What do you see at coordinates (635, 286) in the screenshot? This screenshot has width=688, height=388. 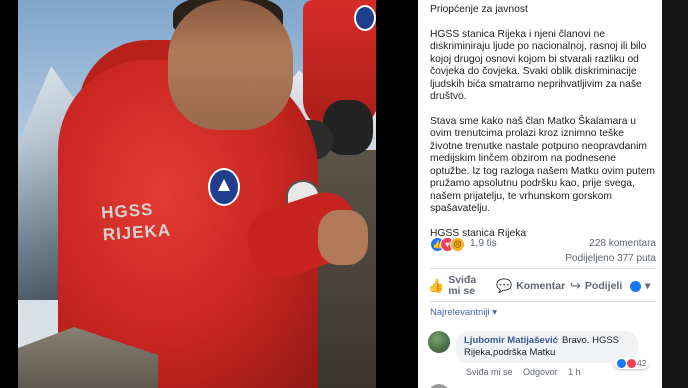 I see `globe-icon` at bounding box center [635, 286].